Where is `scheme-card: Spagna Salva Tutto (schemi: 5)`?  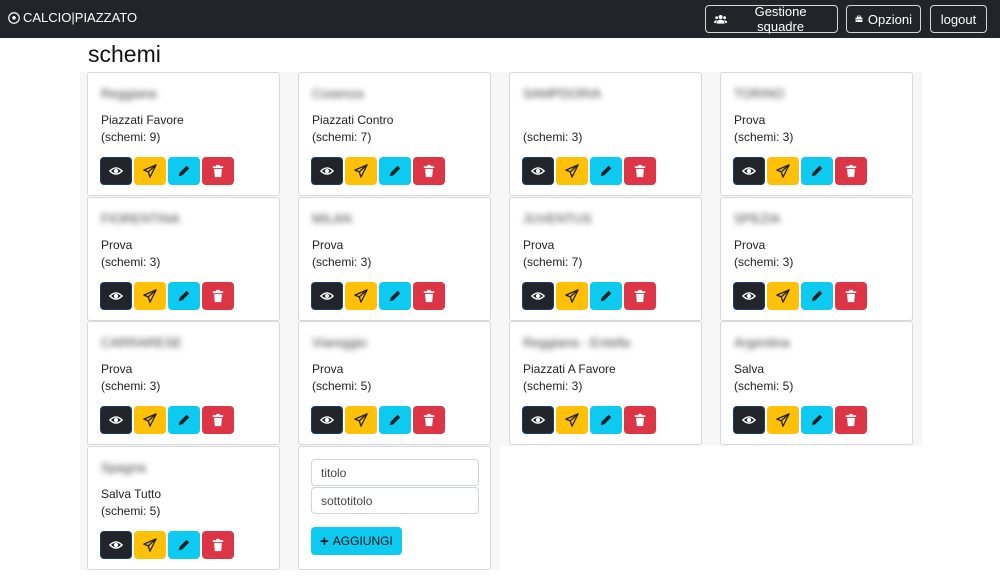
scheme-card: Spagna Salva Tutto (schemi: 5) is located at coordinates (183, 508).